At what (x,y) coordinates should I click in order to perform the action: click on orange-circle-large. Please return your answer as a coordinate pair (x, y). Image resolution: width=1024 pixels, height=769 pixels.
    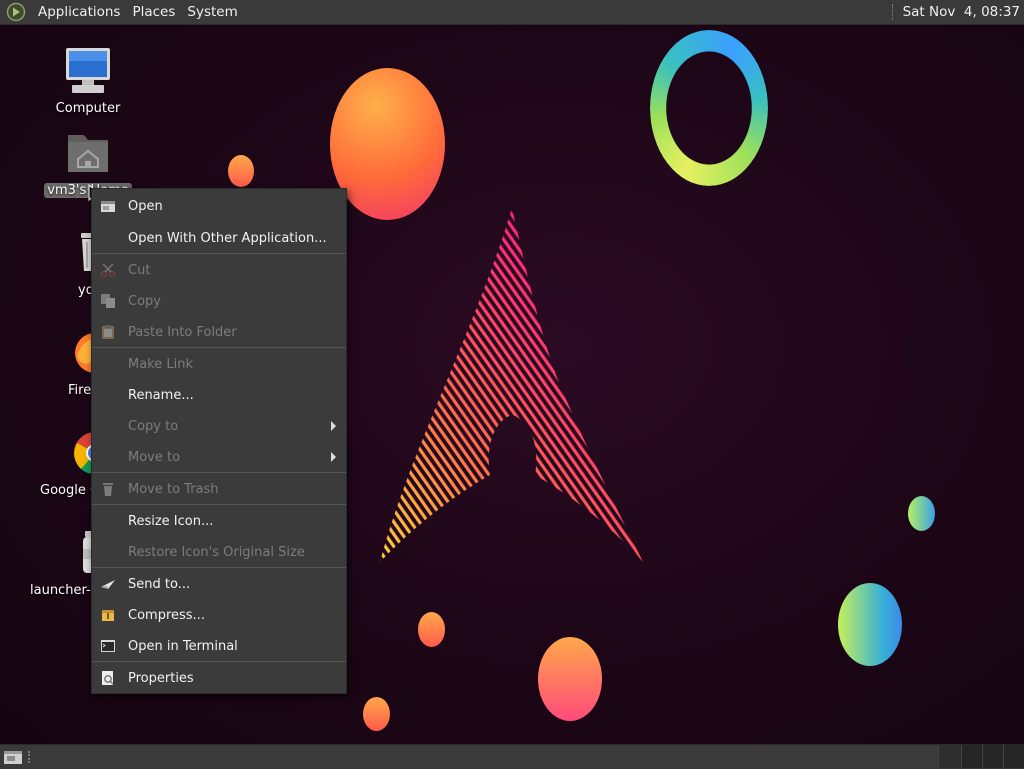
    Looking at the image, I should click on (387, 144).